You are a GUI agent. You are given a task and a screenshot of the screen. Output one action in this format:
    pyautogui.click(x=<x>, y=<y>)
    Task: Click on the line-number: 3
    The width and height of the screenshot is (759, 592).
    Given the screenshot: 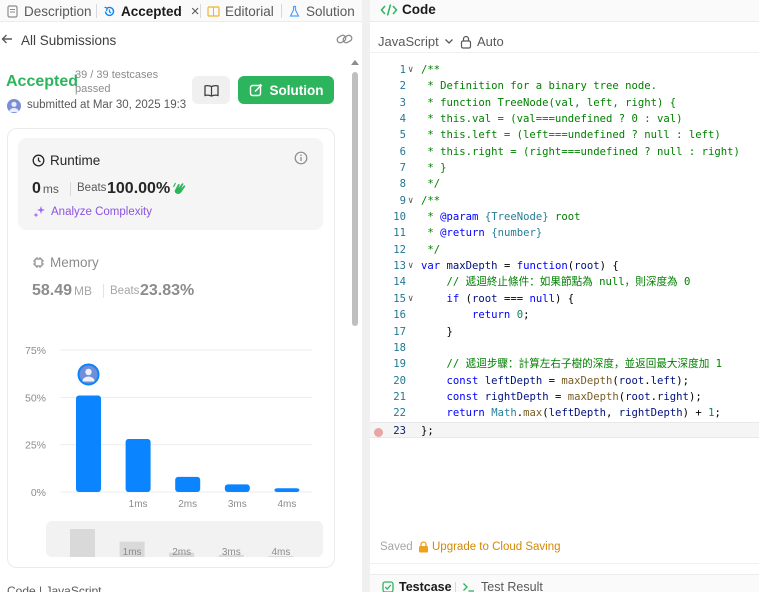 What is the action you would take?
    pyautogui.click(x=402, y=102)
    